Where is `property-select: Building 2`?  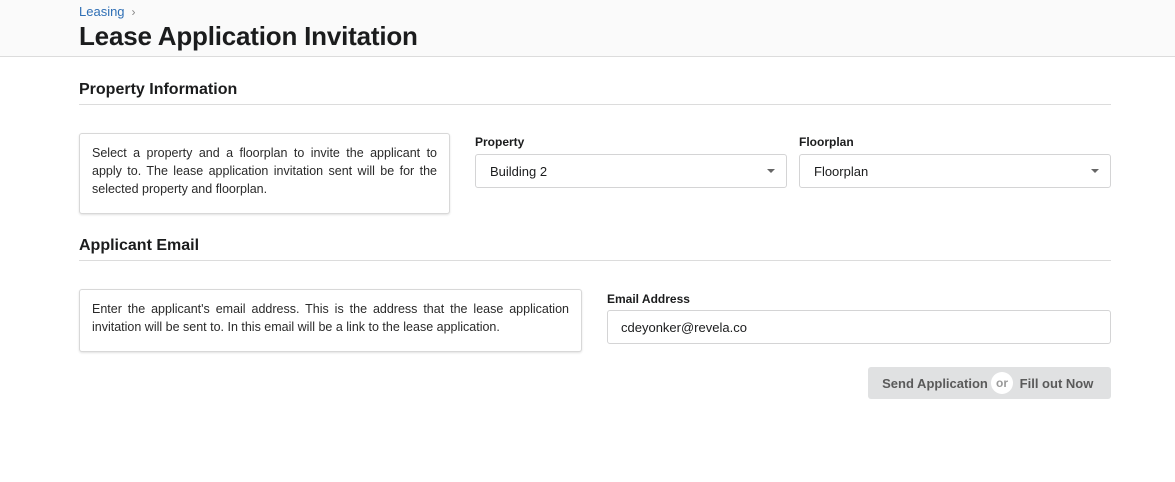 property-select: Building 2 is located at coordinates (631, 171).